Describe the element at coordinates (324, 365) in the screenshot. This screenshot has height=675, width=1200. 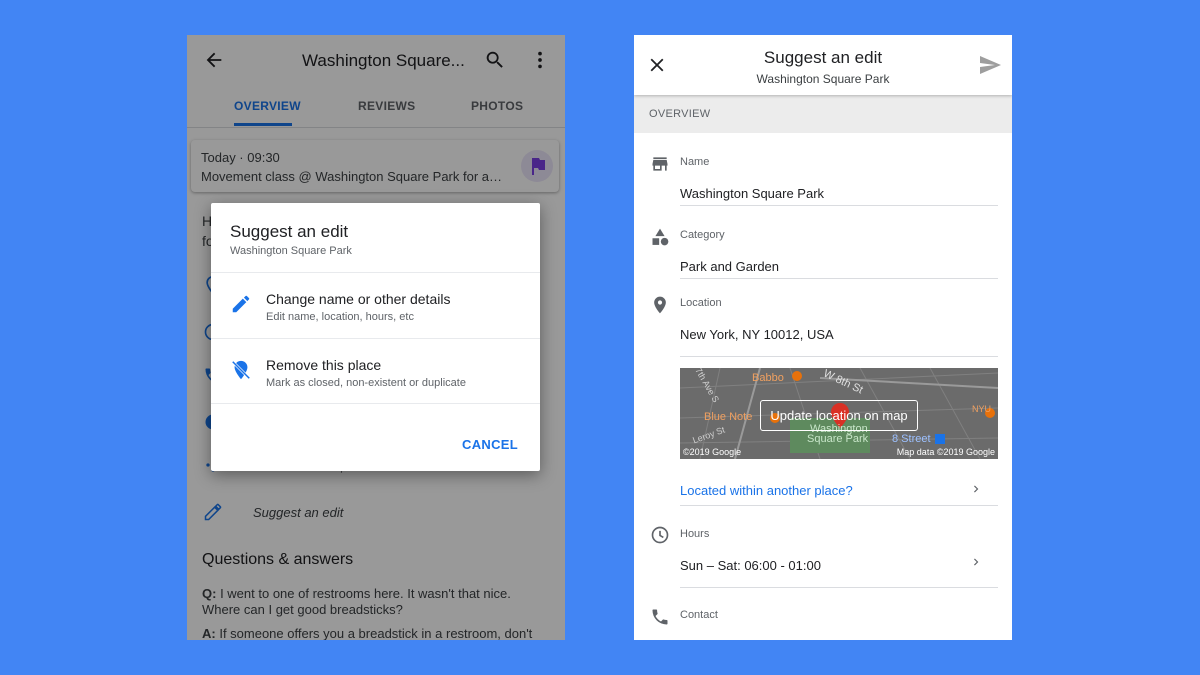
I see `option-label: Remove this place` at that location.